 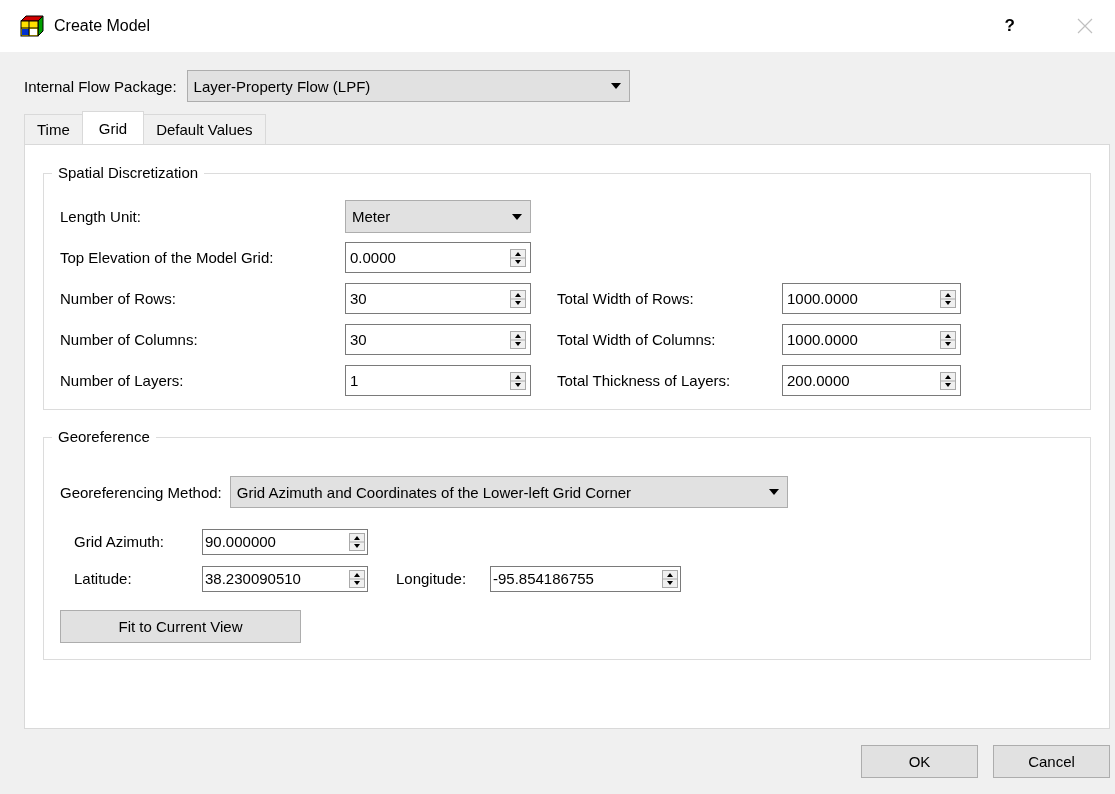 What do you see at coordinates (101, 216) in the screenshot?
I see `field-label: Length Unit:` at bounding box center [101, 216].